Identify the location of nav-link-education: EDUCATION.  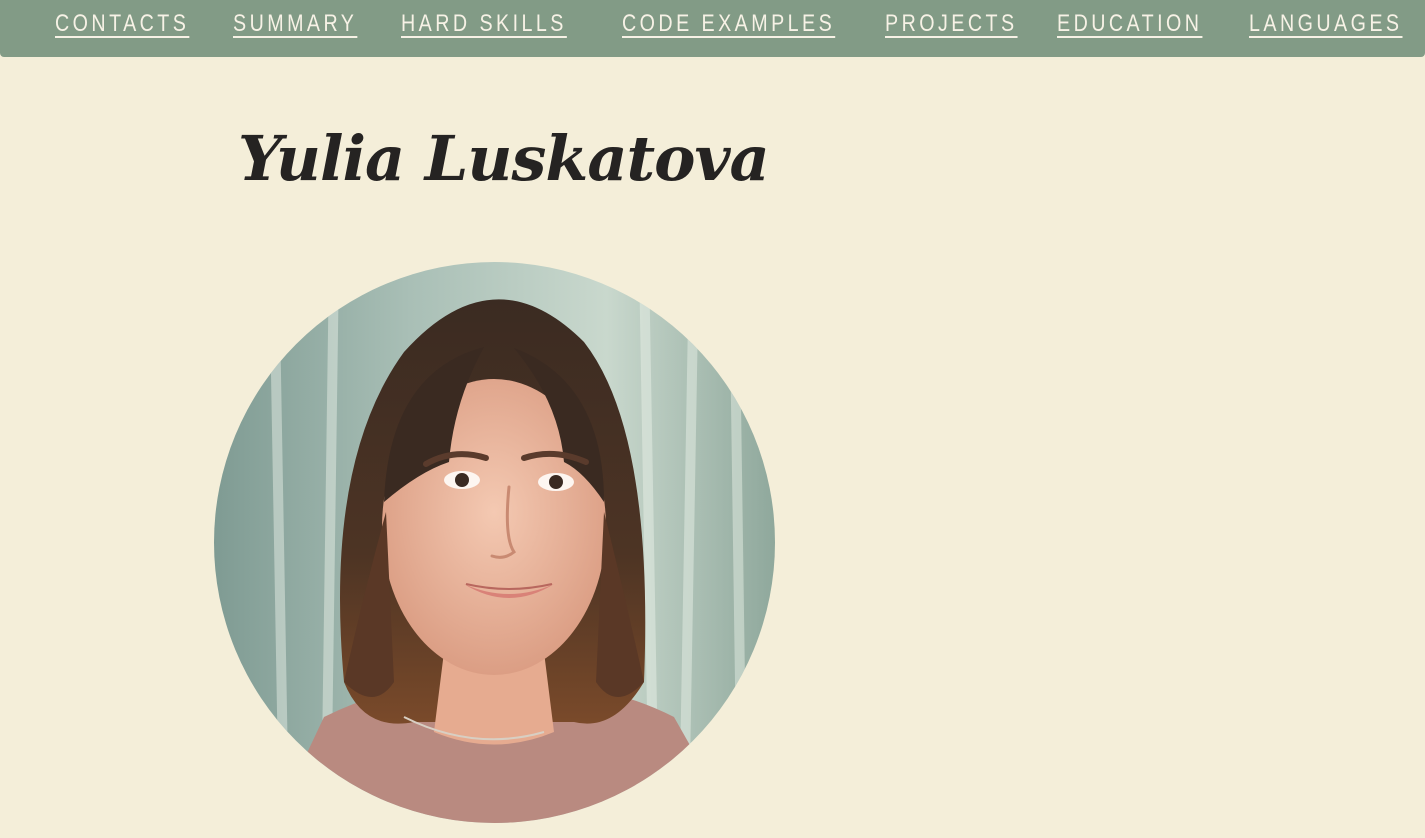
(1129, 24).